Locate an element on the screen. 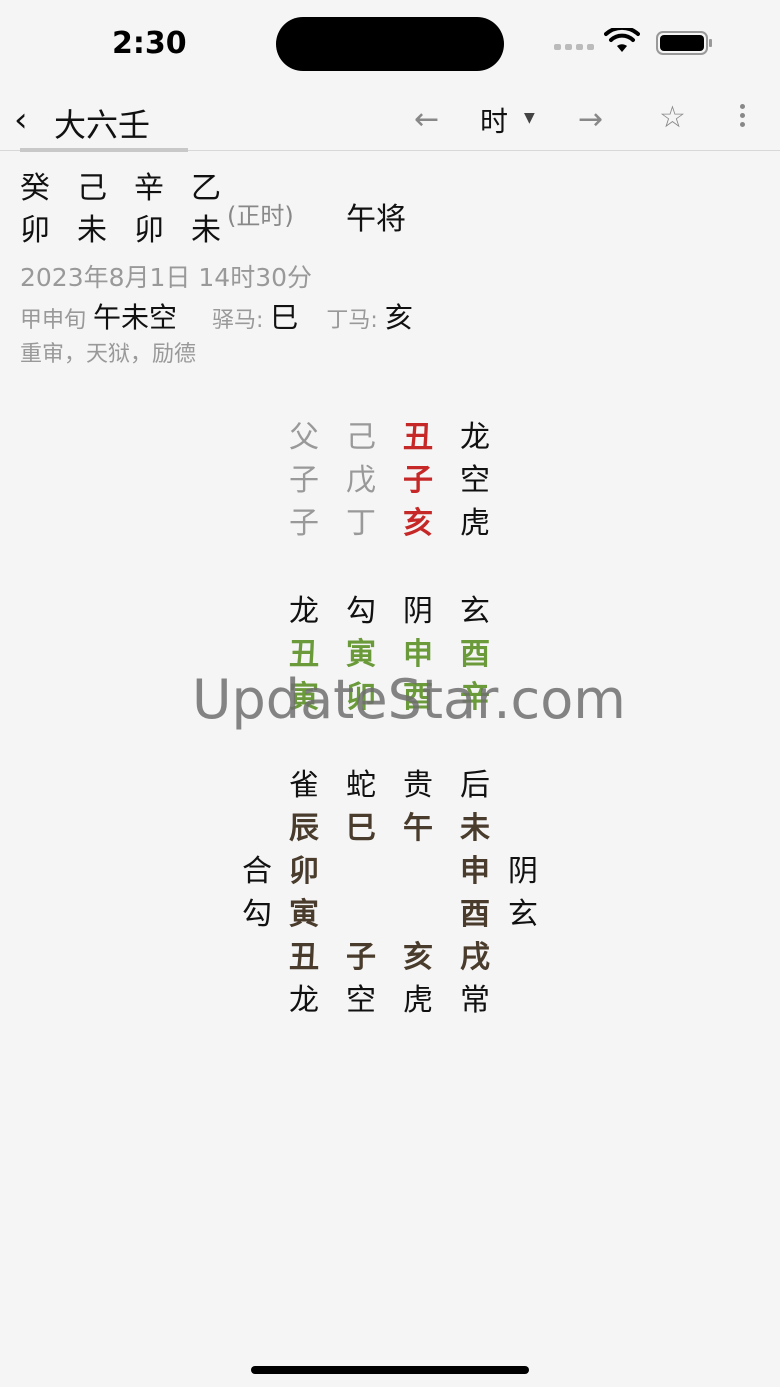  tianpan-general: 雀 is located at coordinates (304, 785).